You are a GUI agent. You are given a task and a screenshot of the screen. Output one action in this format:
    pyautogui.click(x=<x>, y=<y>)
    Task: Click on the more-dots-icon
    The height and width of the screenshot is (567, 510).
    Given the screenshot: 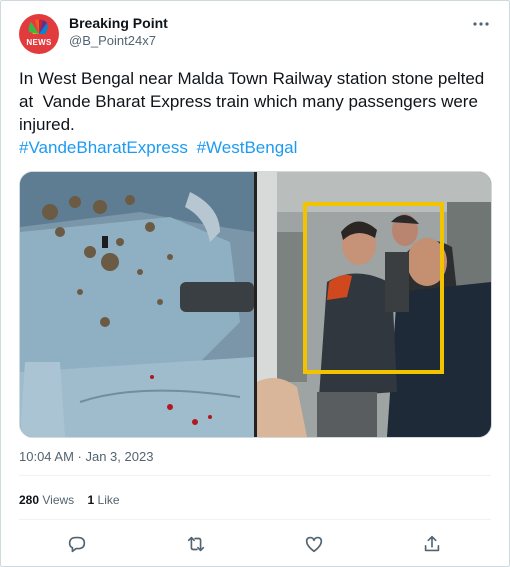 What is the action you would take?
    pyautogui.click(x=481, y=24)
    